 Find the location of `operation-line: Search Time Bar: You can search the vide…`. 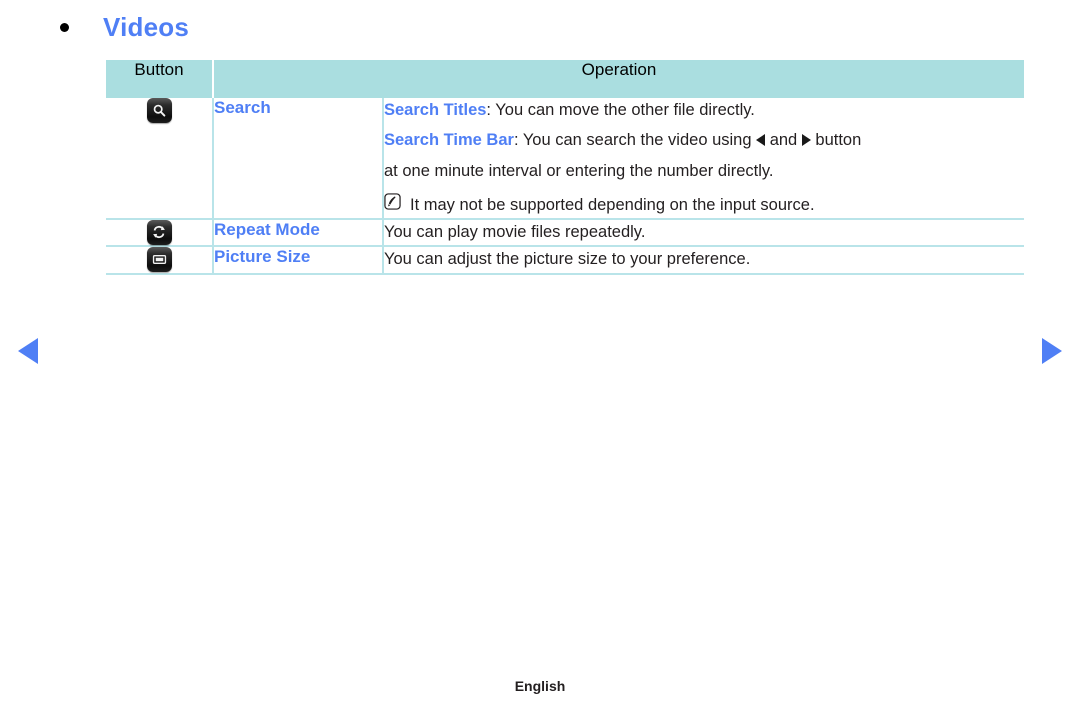

operation-line: Search Time Bar: You can search the vide… is located at coordinates (704, 140).